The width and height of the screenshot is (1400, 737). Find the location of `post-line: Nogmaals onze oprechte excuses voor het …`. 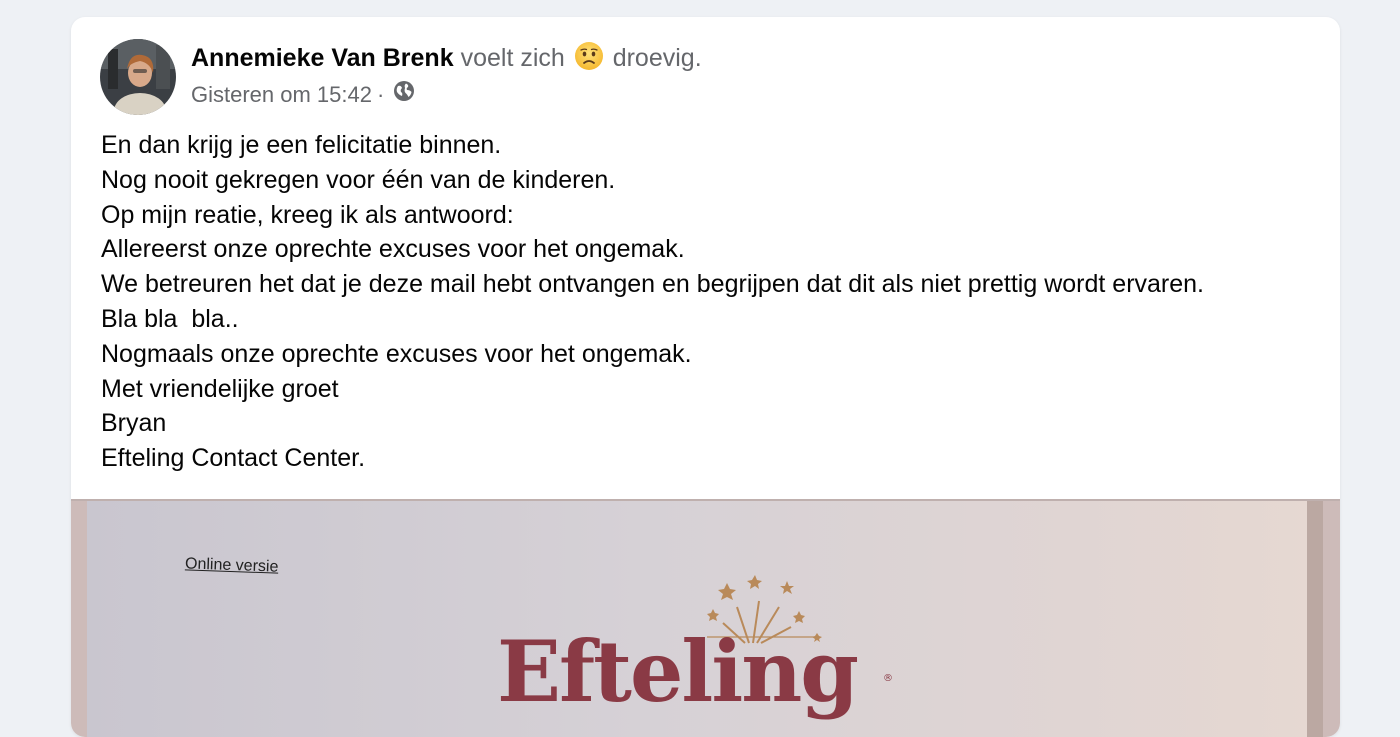

post-line: Nogmaals onze oprechte excuses voor het … is located at coordinates (396, 353).